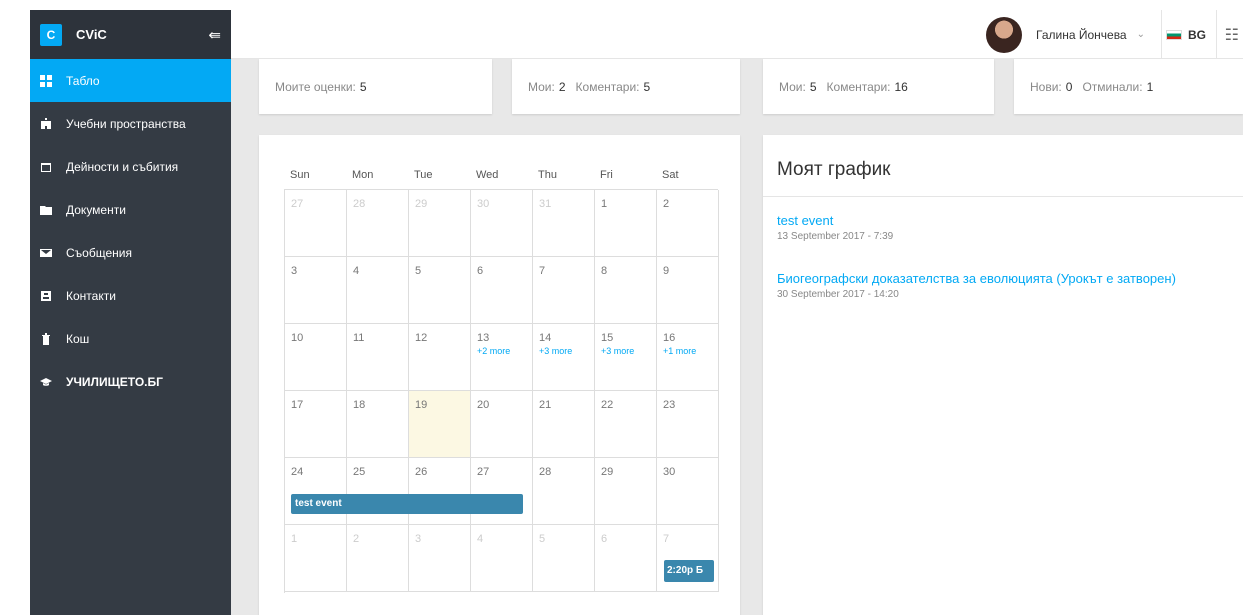 This screenshot has width=1243, height=615. Describe the element at coordinates (1186, 34) in the screenshot. I see `language-selector: BG` at that location.